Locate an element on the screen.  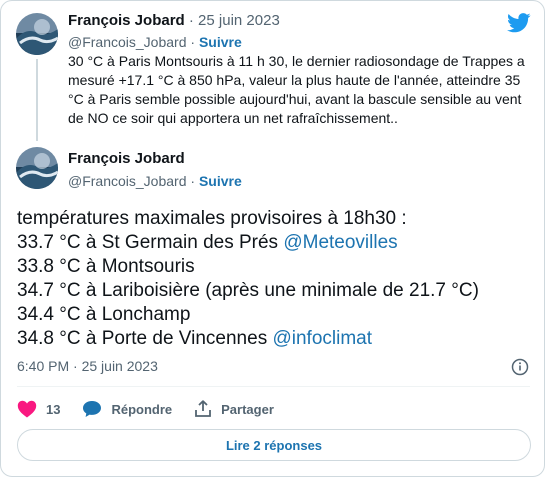
main-author-row: François Jobard is located at coordinates (126, 159).